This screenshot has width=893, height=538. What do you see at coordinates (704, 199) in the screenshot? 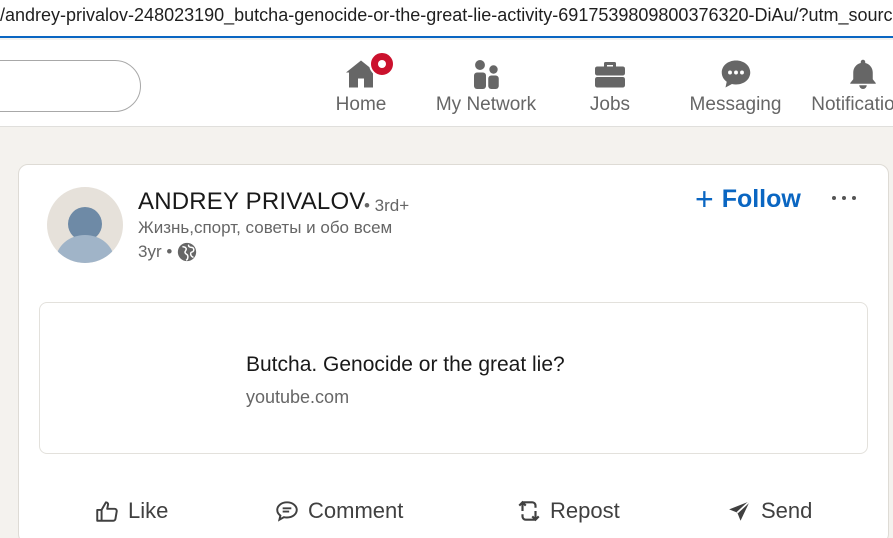
I see `plus-icon: +` at bounding box center [704, 199].